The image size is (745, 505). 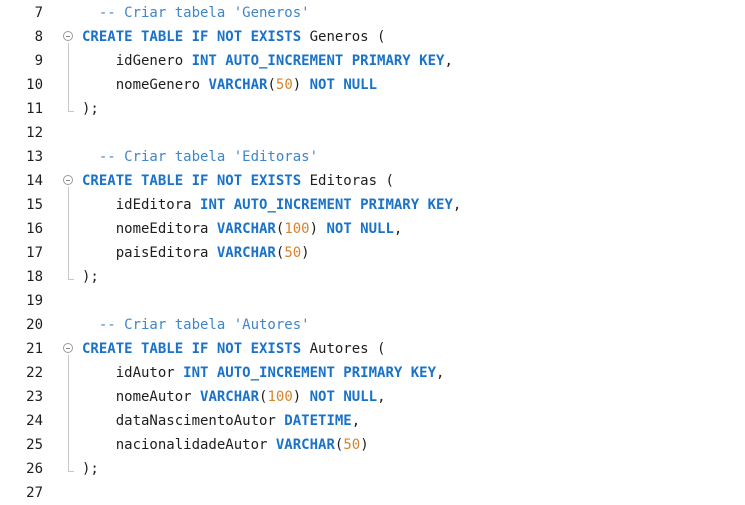 What do you see at coordinates (34, 445) in the screenshot?
I see `line-number: 25` at bounding box center [34, 445].